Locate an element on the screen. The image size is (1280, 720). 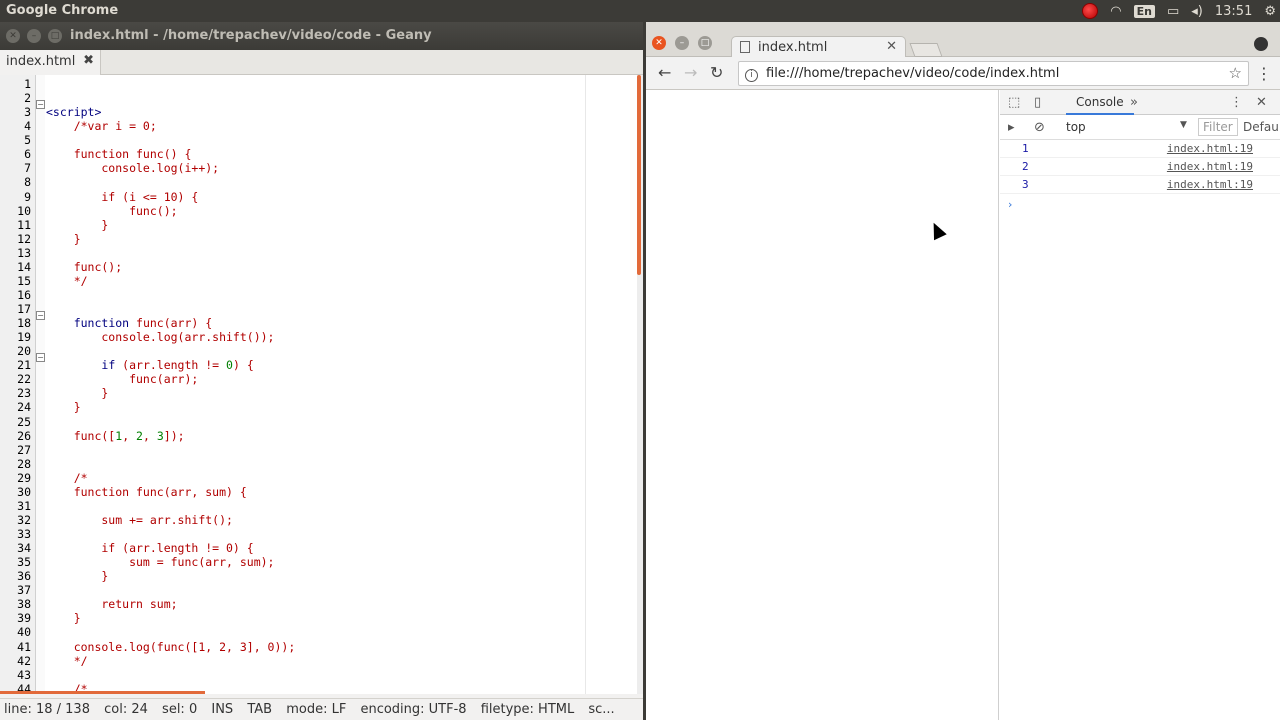
more-tabs-chevron-icon: » is located at coordinates (1134, 102).